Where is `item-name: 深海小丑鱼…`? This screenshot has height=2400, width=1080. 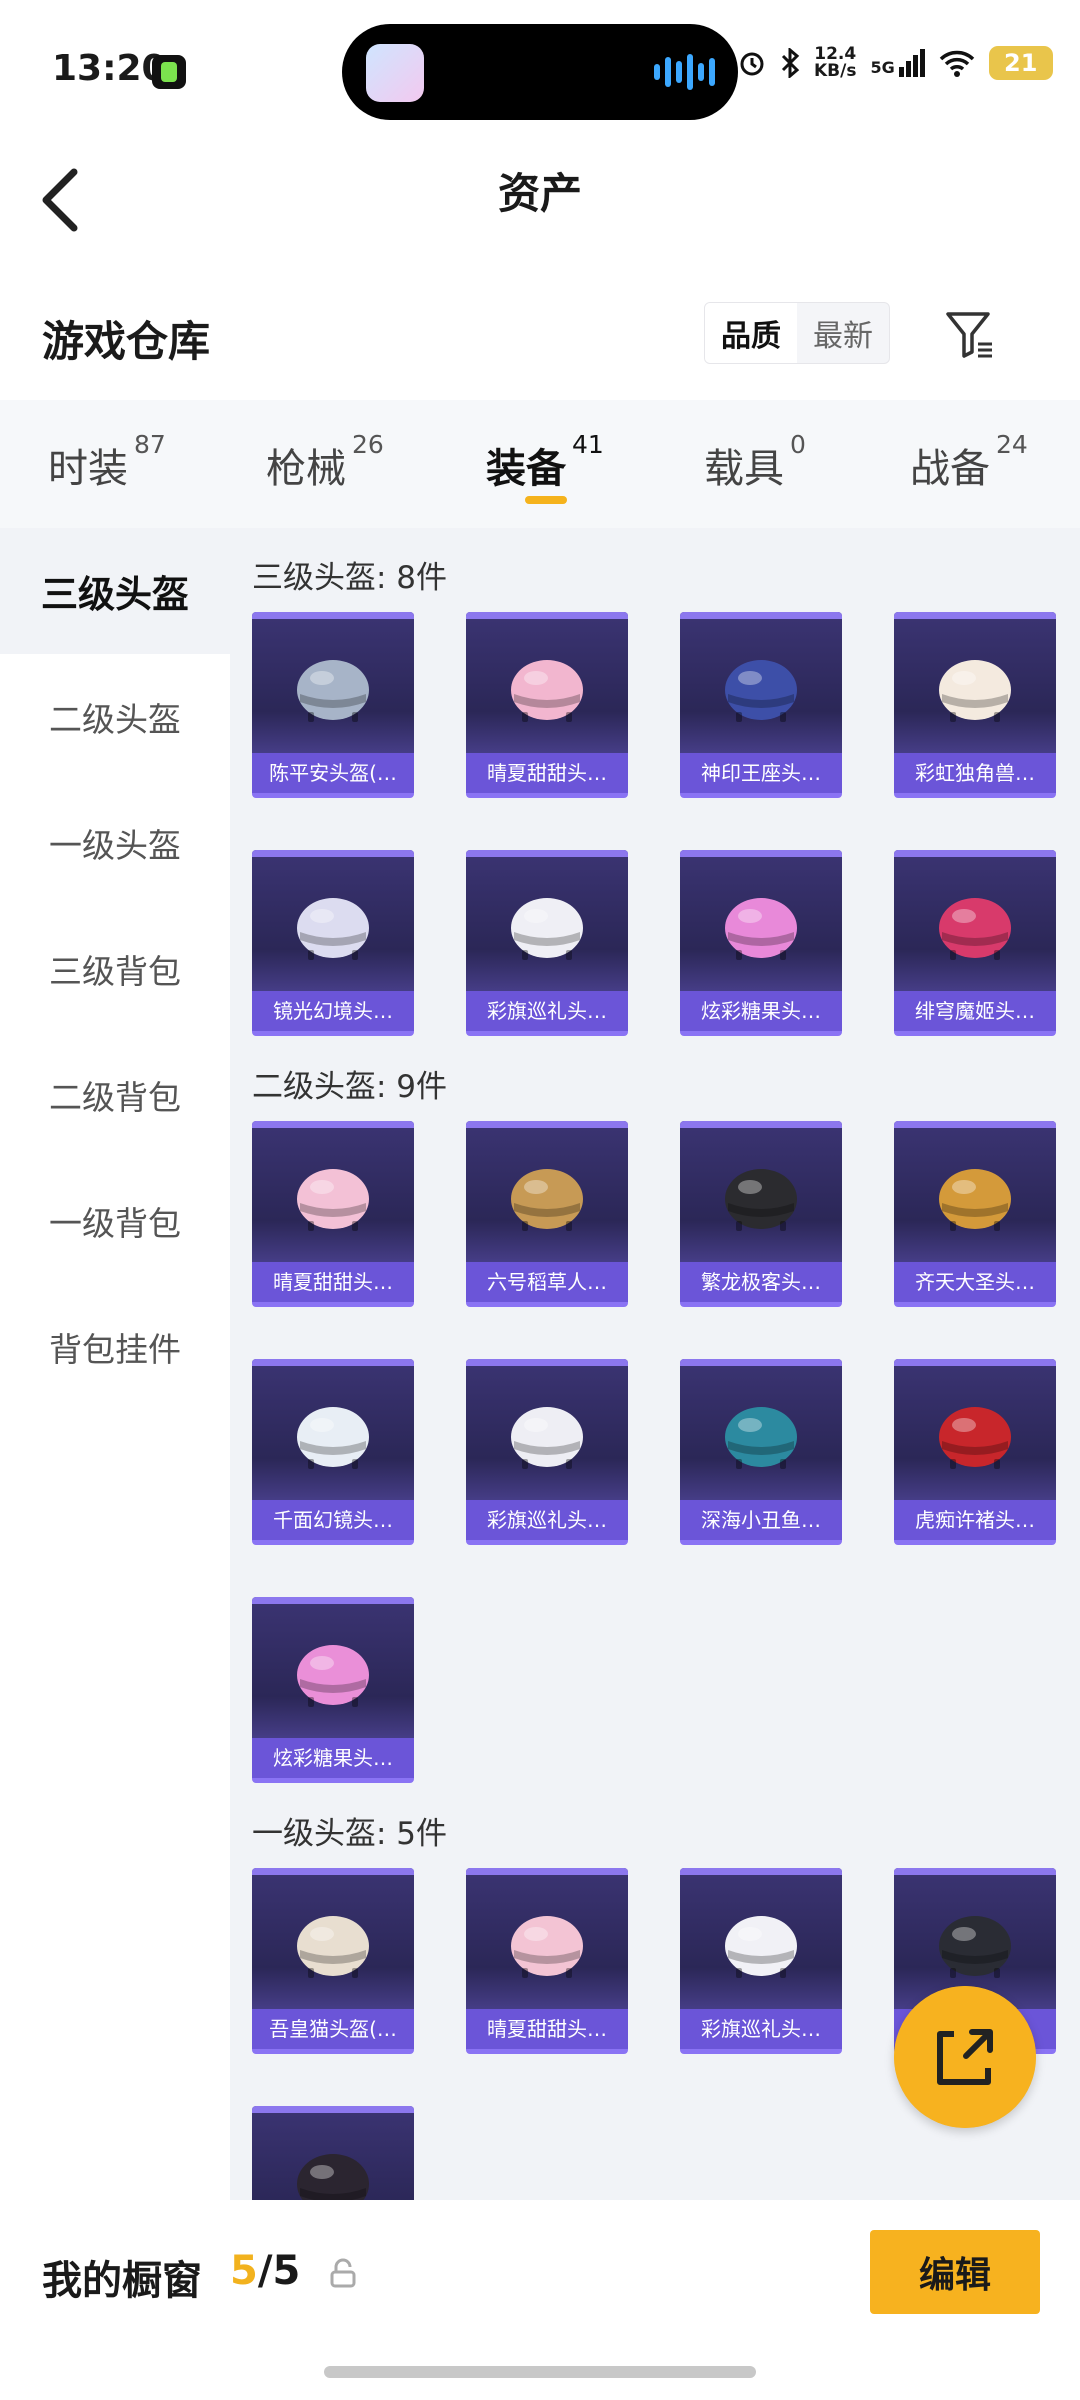
item-name: 深海小丑鱼… is located at coordinates (761, 1520).